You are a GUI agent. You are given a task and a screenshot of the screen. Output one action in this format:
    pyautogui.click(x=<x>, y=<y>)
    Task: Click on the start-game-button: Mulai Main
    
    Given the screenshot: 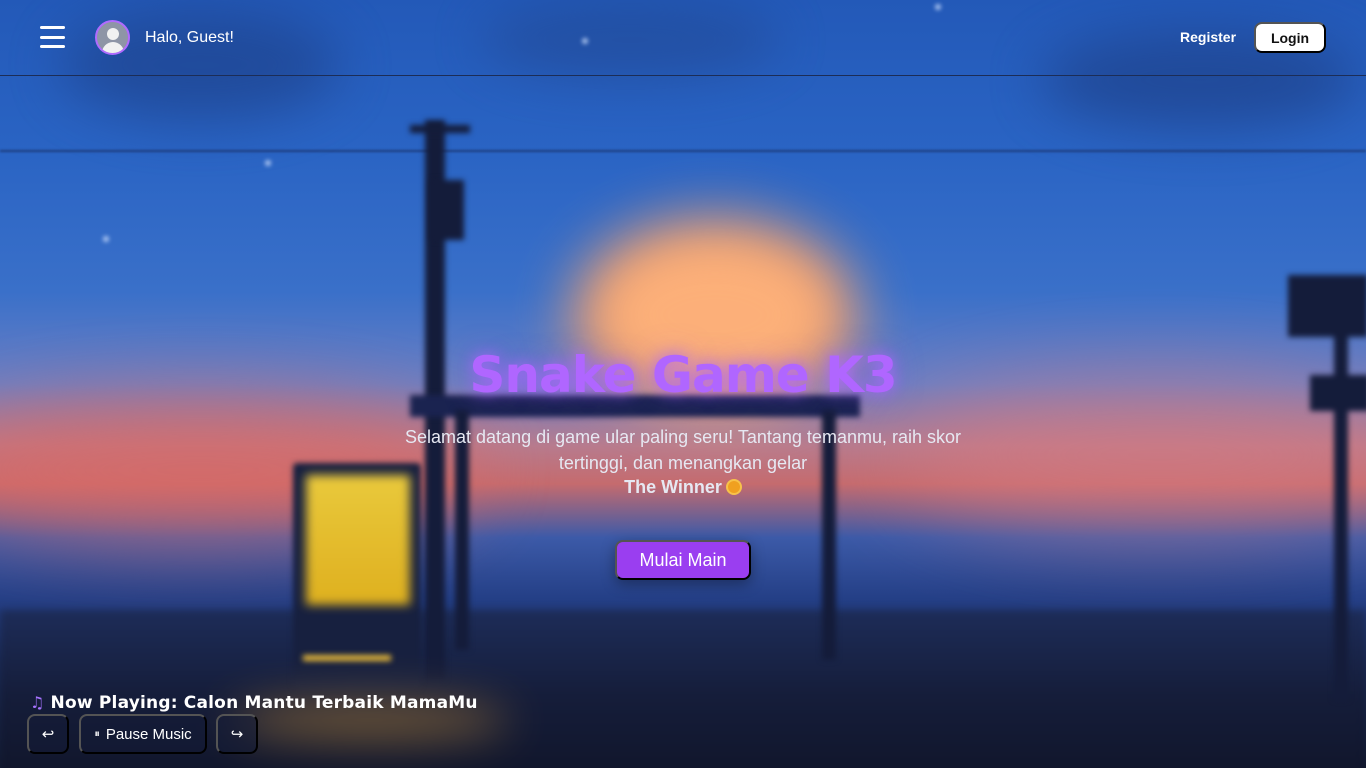 What is the action you would take?
    pyautogui.click(x=683, y=560)
    